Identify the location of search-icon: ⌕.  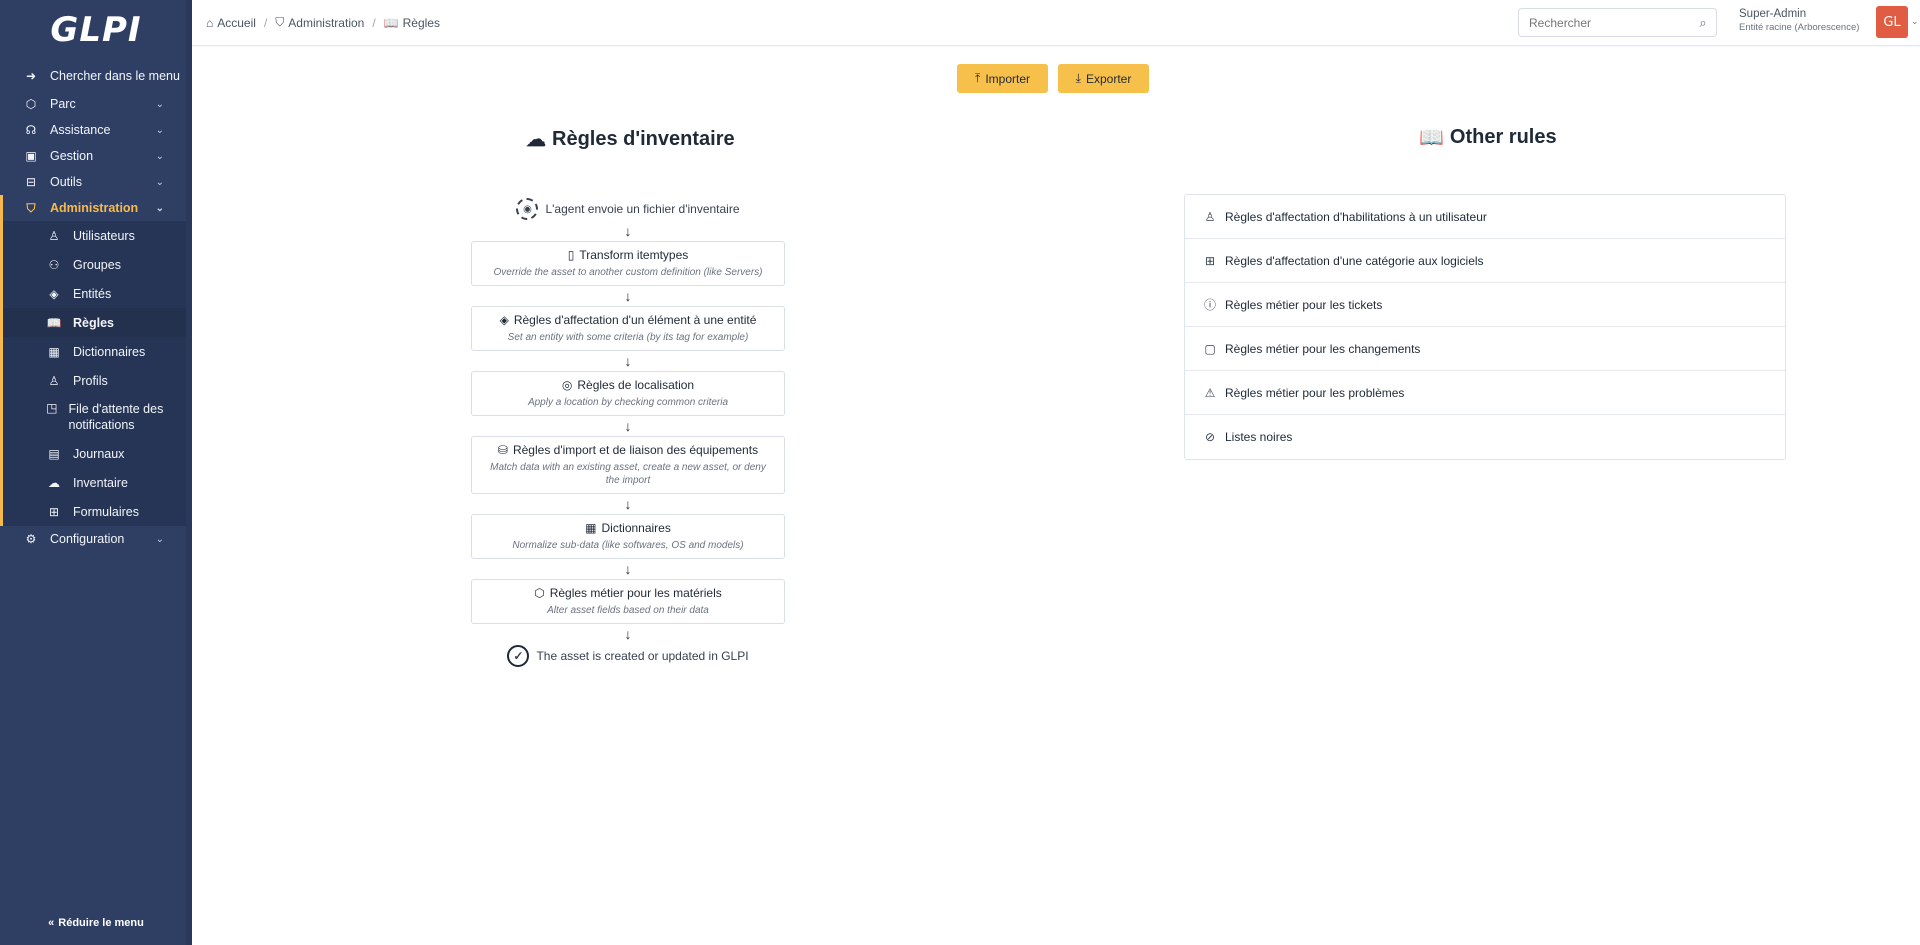
(1703, 23).